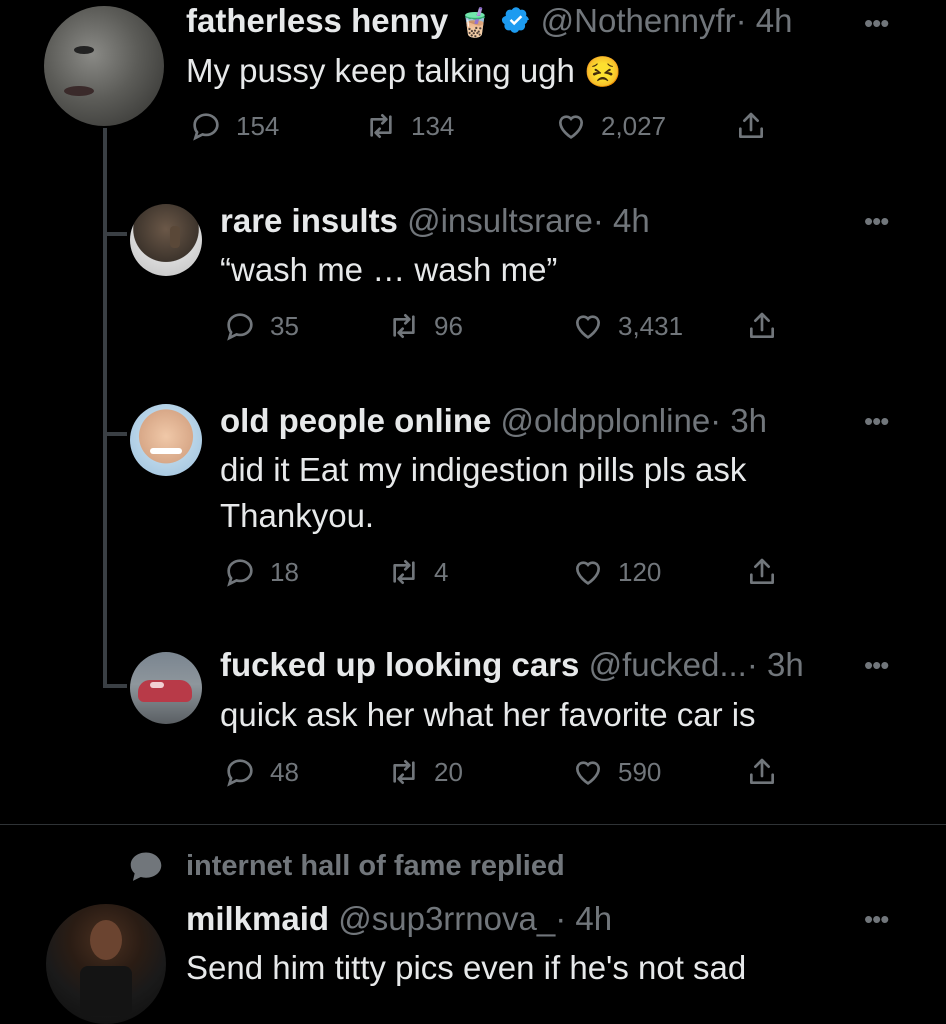 The height and width of the screenshot is (1024, 946). I want to click on thread-line-main, so click(105, 408).